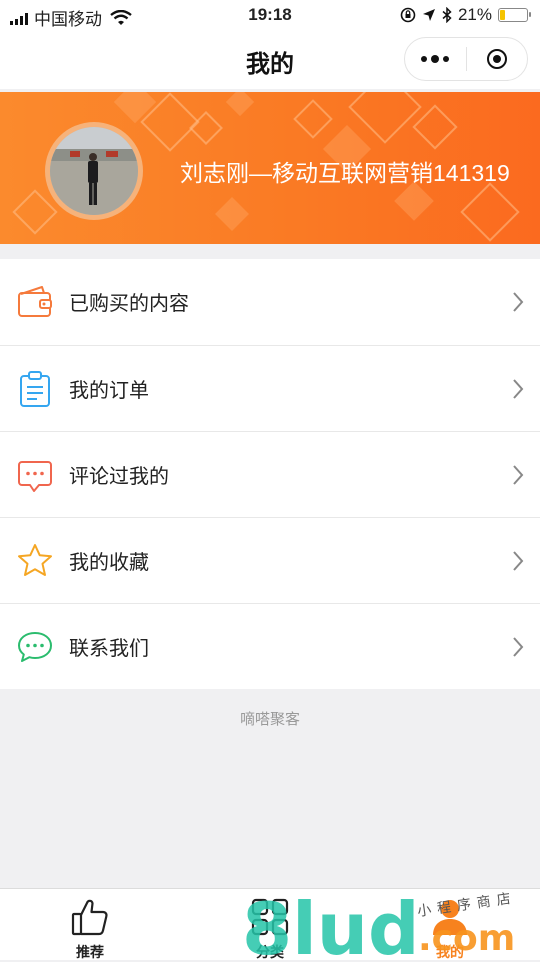  What do you see at coordinates (109, 563) in the screenshot?
I see `menu-item-label: 我的收藏` at bounding box center [109, 563].